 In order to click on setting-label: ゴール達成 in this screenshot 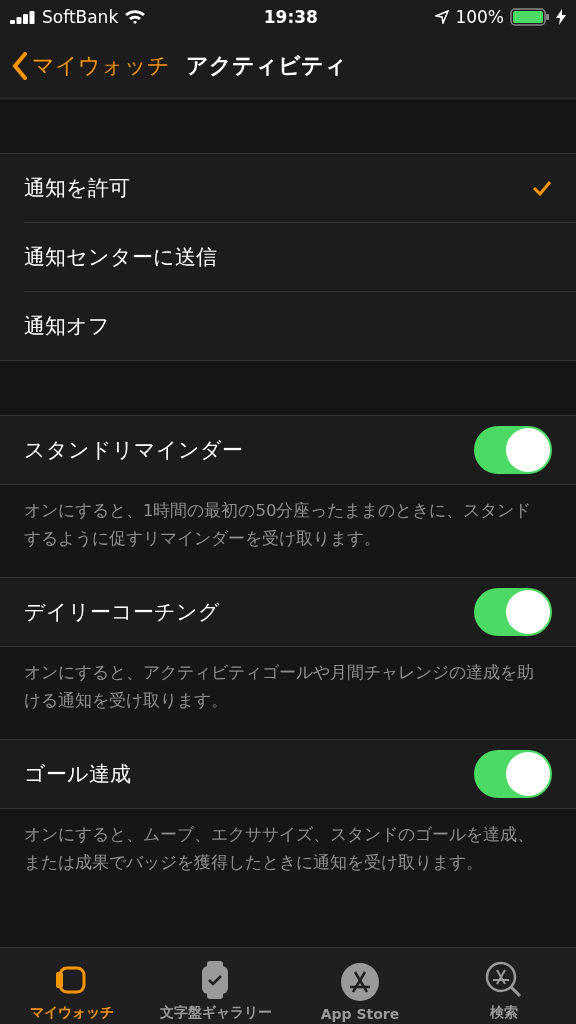, I will do `click(77, 774)`.